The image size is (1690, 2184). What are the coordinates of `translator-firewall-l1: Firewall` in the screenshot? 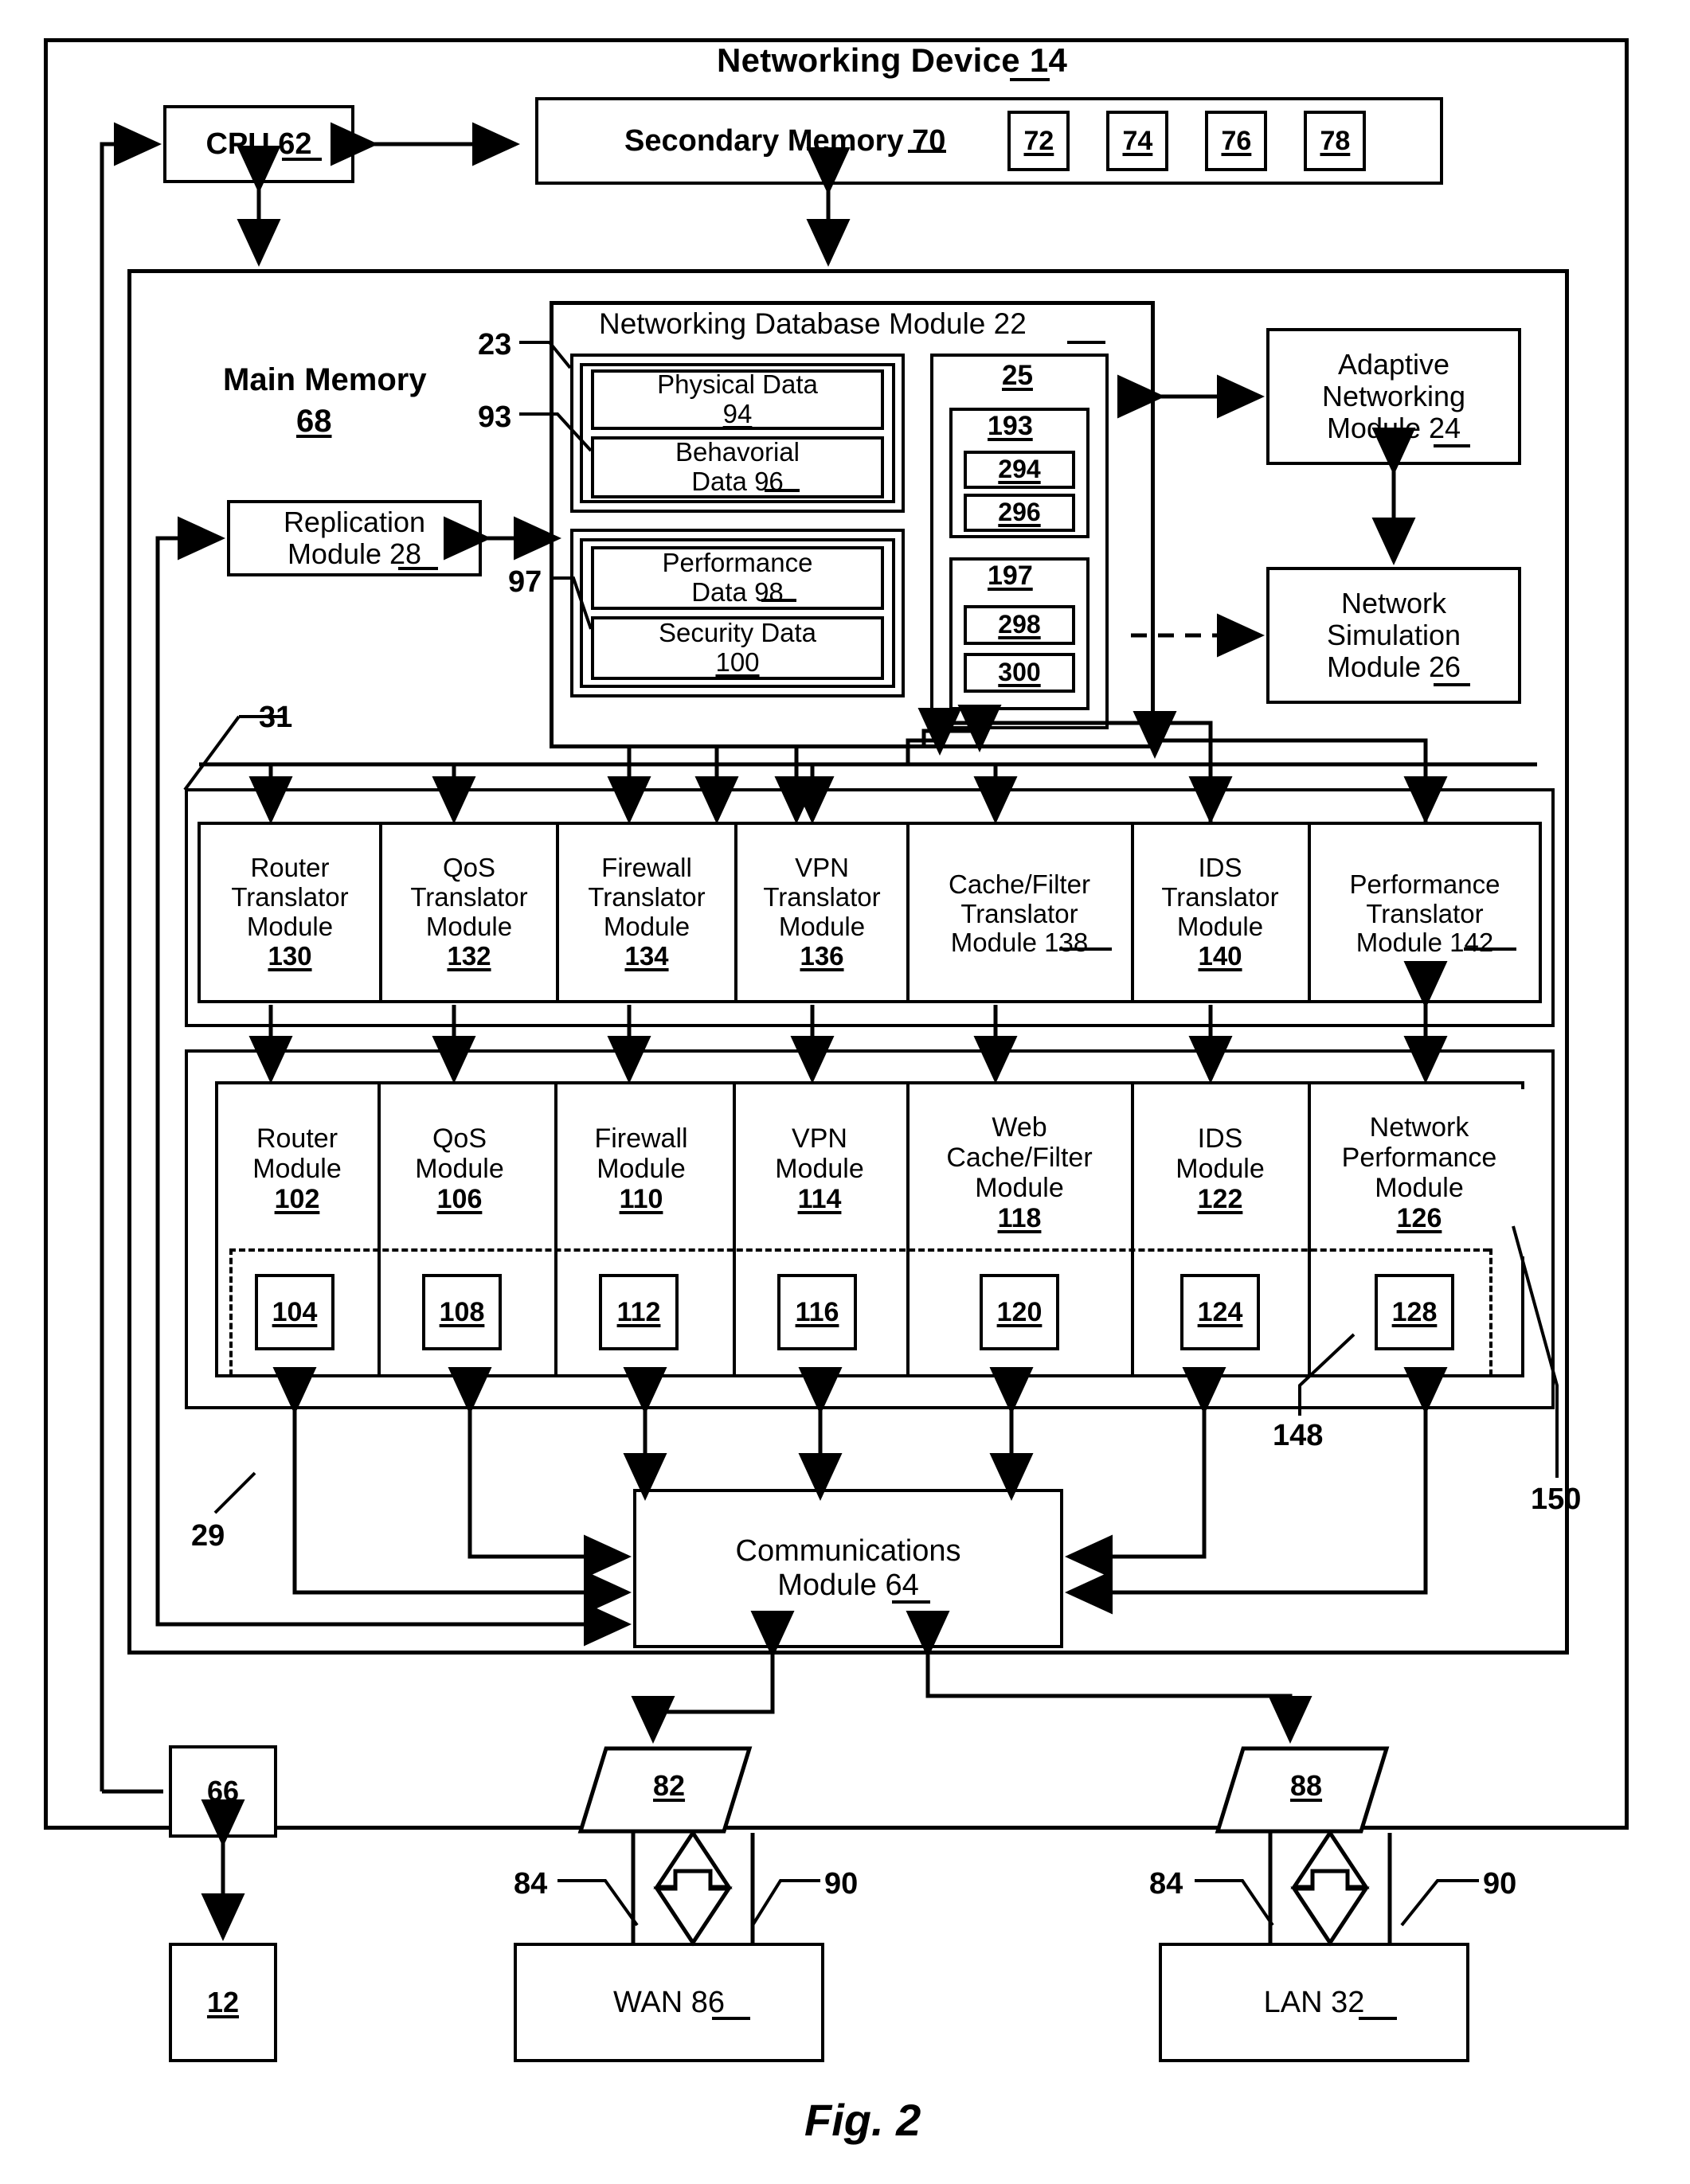 It's located at (646, 868).